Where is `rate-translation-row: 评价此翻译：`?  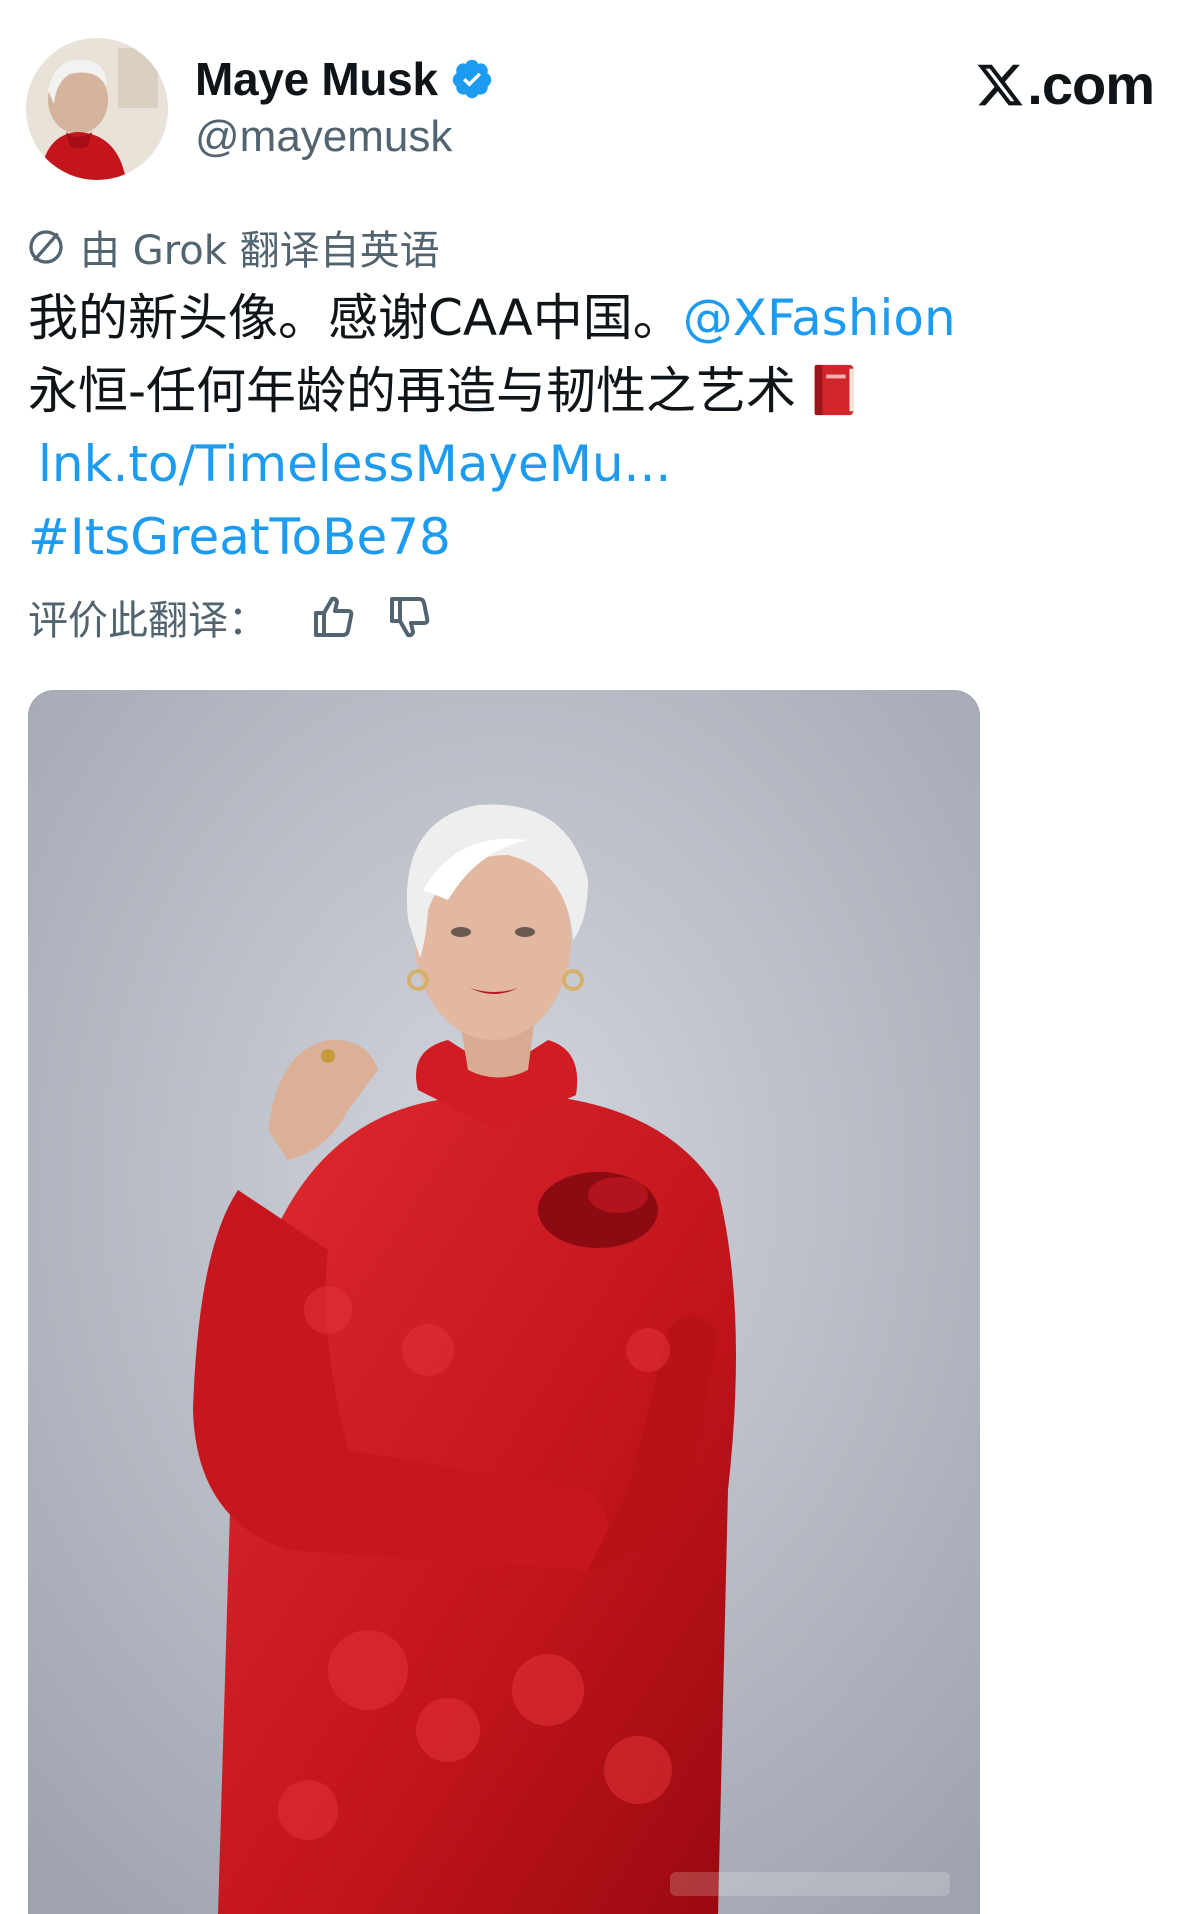
rate-translation-row: 评价此翻译： is located at coordinates (231, 617).